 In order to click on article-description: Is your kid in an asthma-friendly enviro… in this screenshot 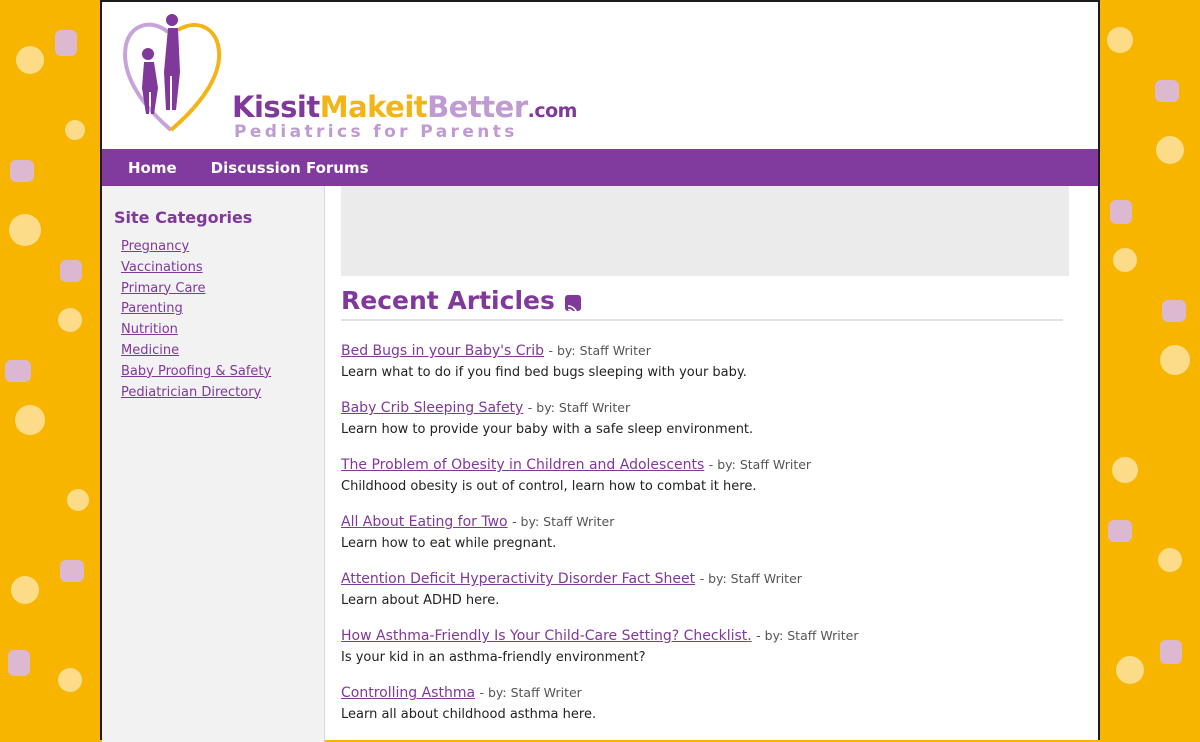, I will do `click(493, 657)`.